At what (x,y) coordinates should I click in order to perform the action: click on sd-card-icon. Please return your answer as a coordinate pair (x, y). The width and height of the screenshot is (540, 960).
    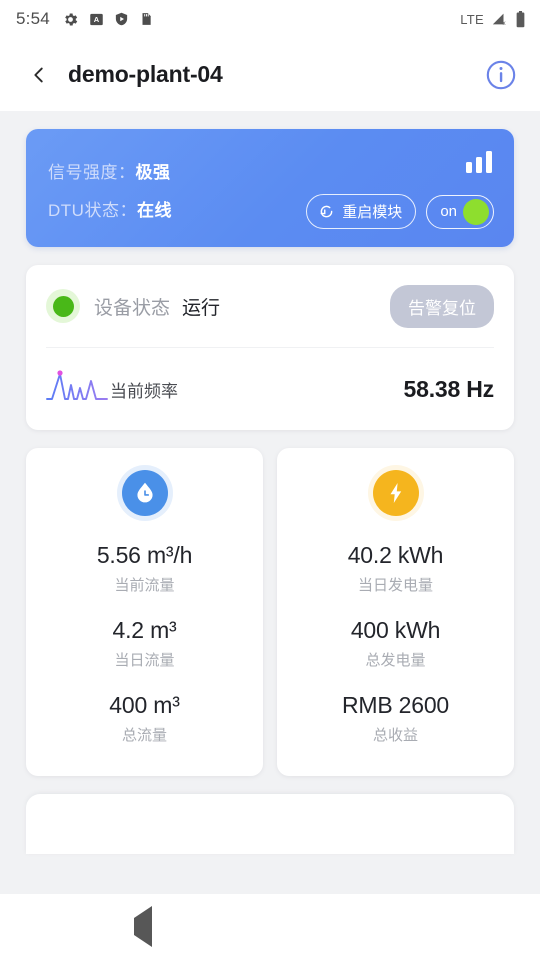
    Looking at the image, I should click on (146, 19).